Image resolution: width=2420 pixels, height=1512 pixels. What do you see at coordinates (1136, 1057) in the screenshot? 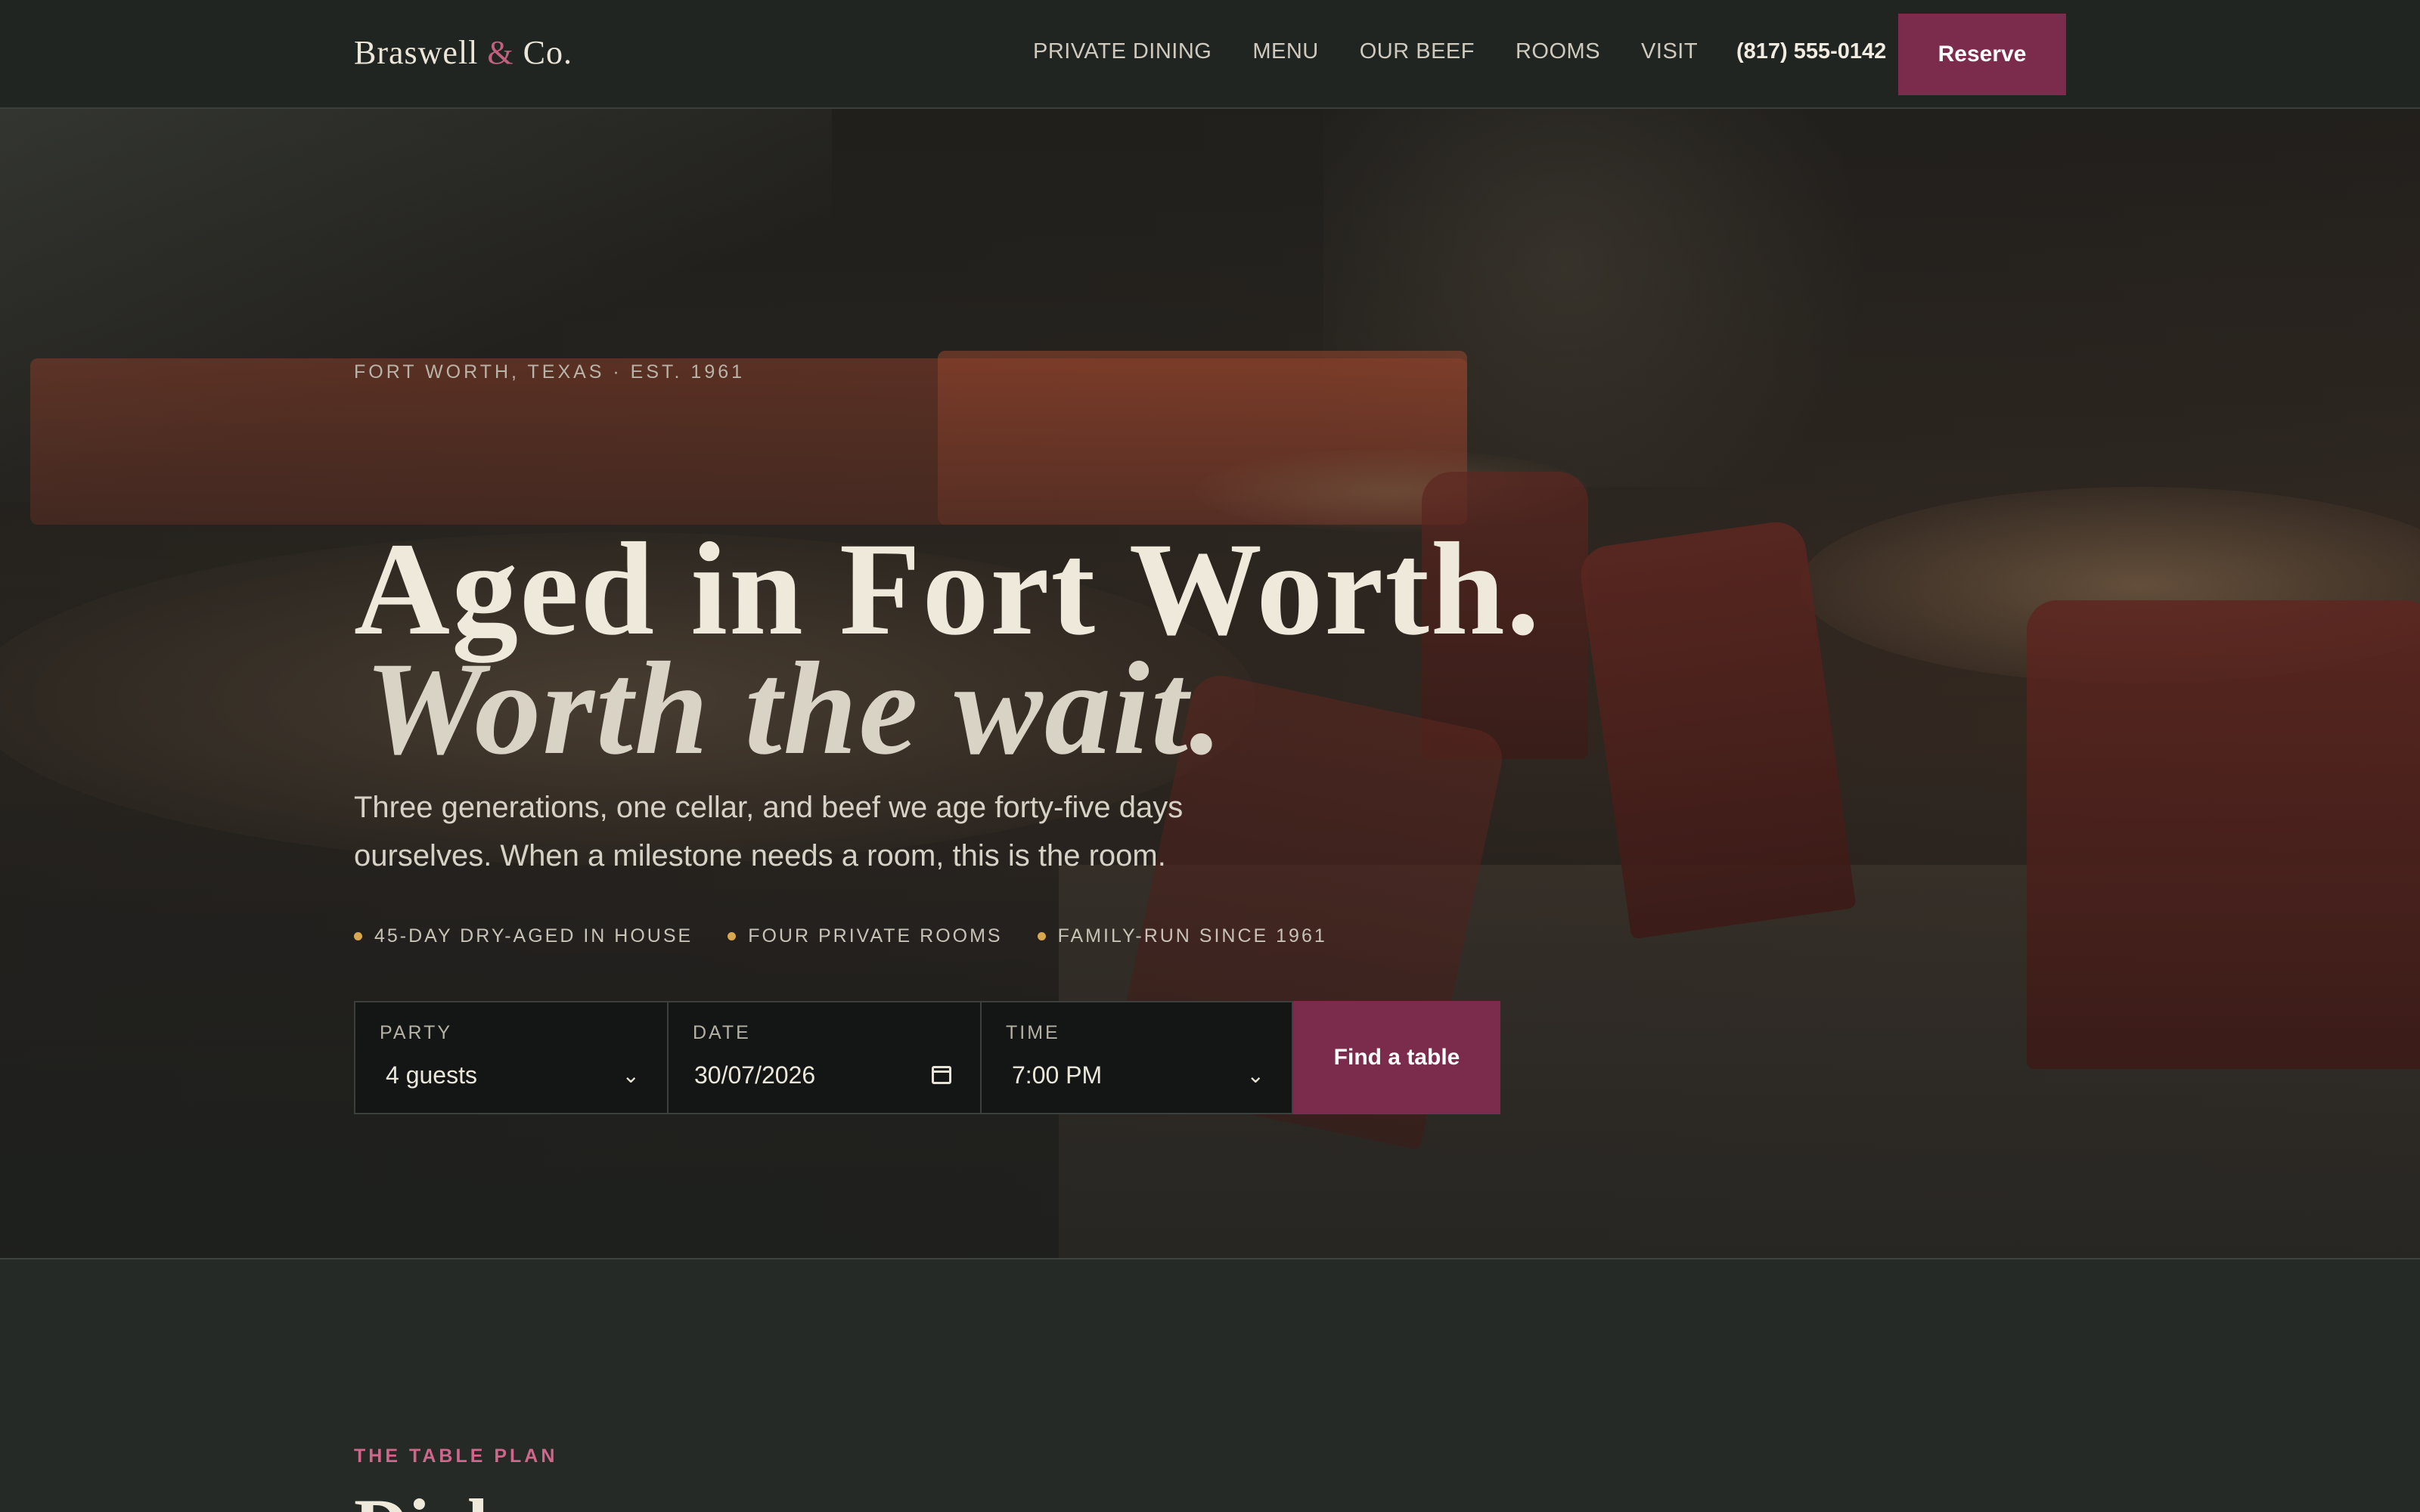
I see `time-select: TIME 7:00 PM ⌄` at bounding box center [1136, 1057].